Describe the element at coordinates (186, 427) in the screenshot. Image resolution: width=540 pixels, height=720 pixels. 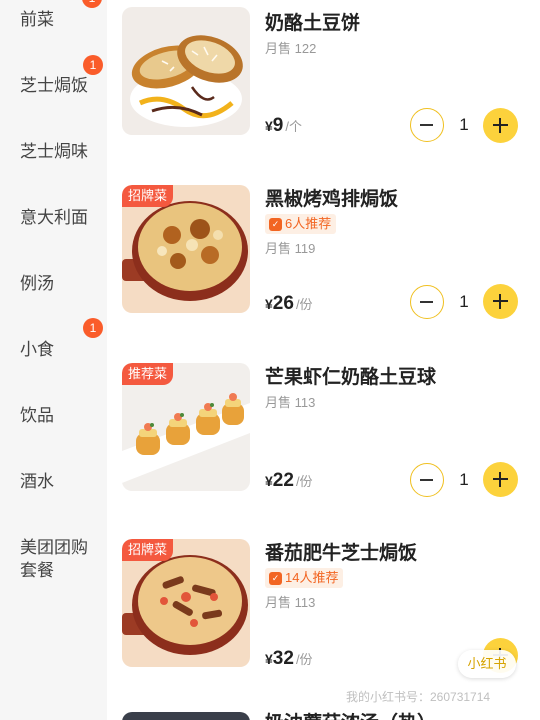
I see `dish-image: 推荐菜` at that location.